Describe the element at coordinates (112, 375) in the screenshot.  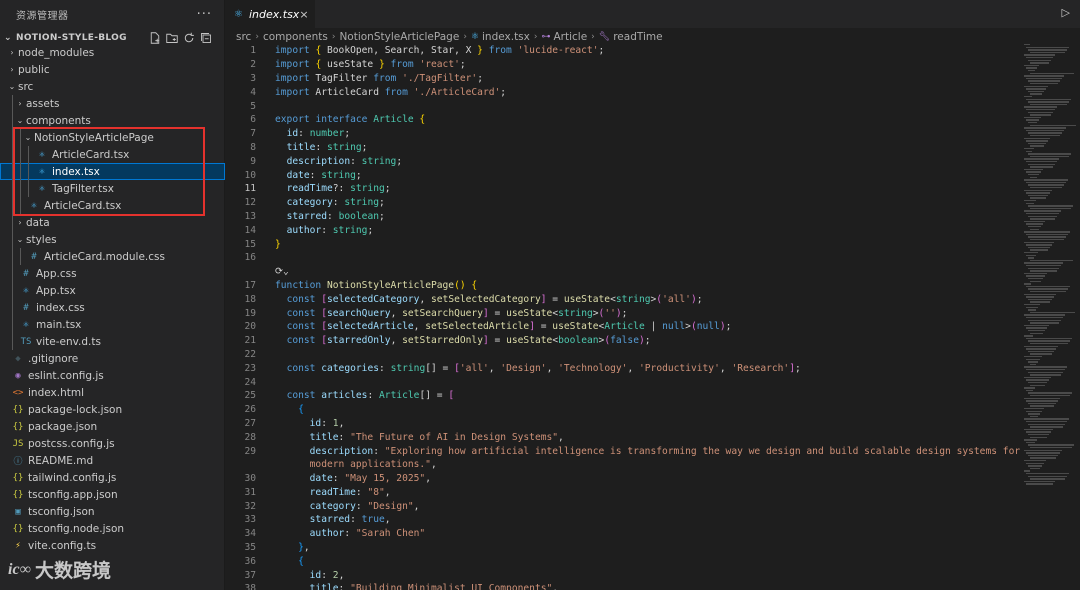
I see `tree-file: ◉ eslint.config.js` at that location.